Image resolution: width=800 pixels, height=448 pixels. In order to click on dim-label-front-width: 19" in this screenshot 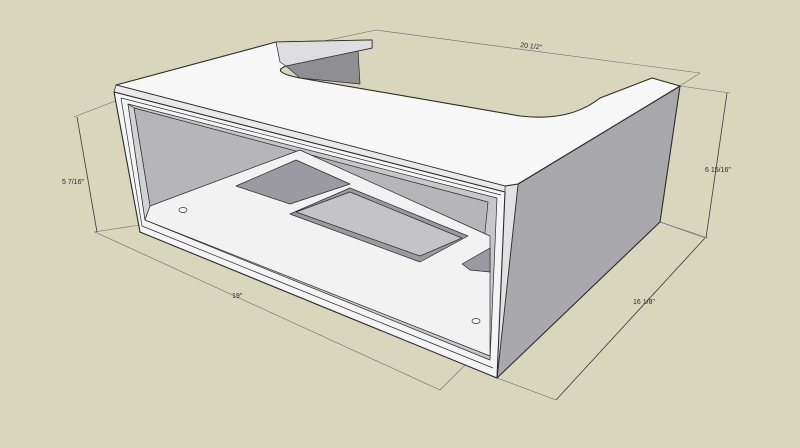, I will do `click(237, 296)`.